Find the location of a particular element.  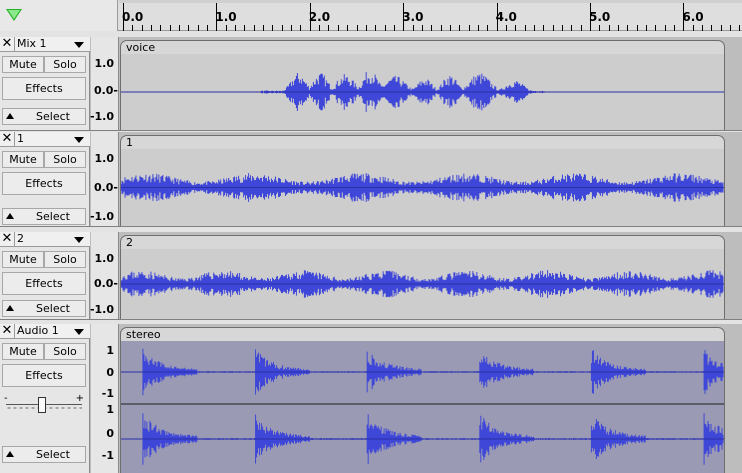

track-name-menu: 2 is located at coordinates (50, 239).